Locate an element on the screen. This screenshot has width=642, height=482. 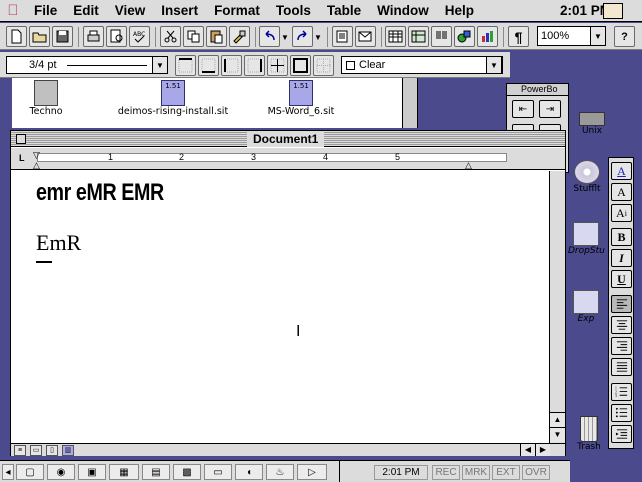
align-left-icon is located at coordinates (621, 304).